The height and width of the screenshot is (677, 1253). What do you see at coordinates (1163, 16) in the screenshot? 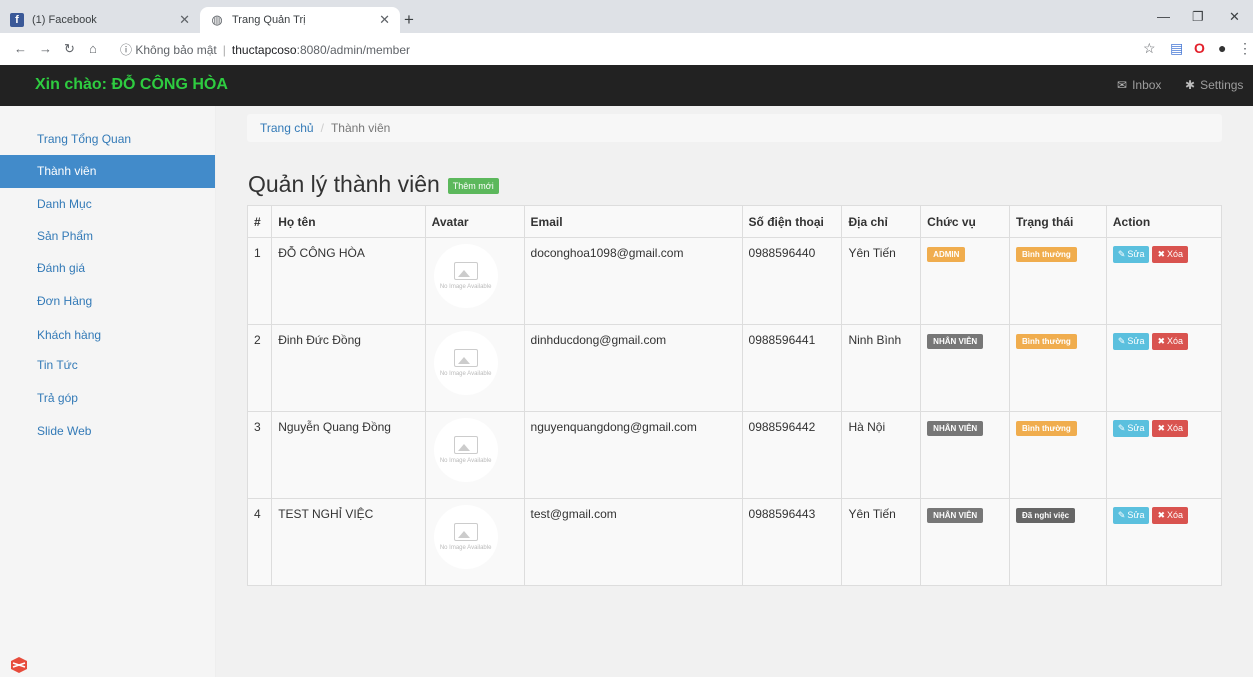
I see `minimize-icon: —` at bounding box center [1163, 16].